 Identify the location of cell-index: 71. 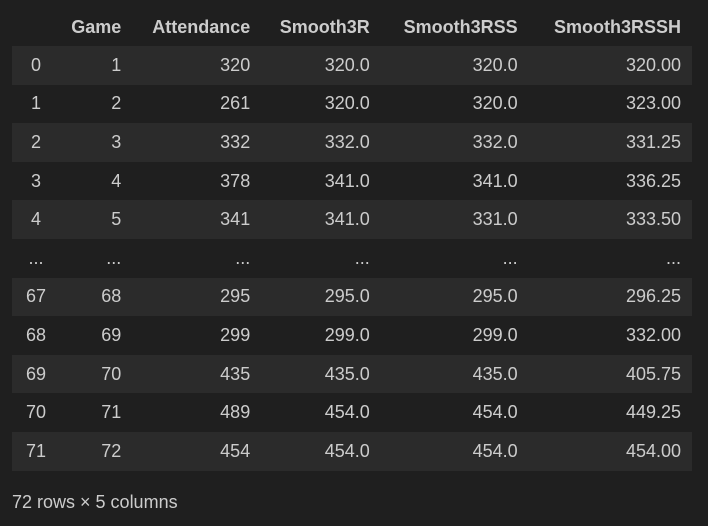
(36, 450).